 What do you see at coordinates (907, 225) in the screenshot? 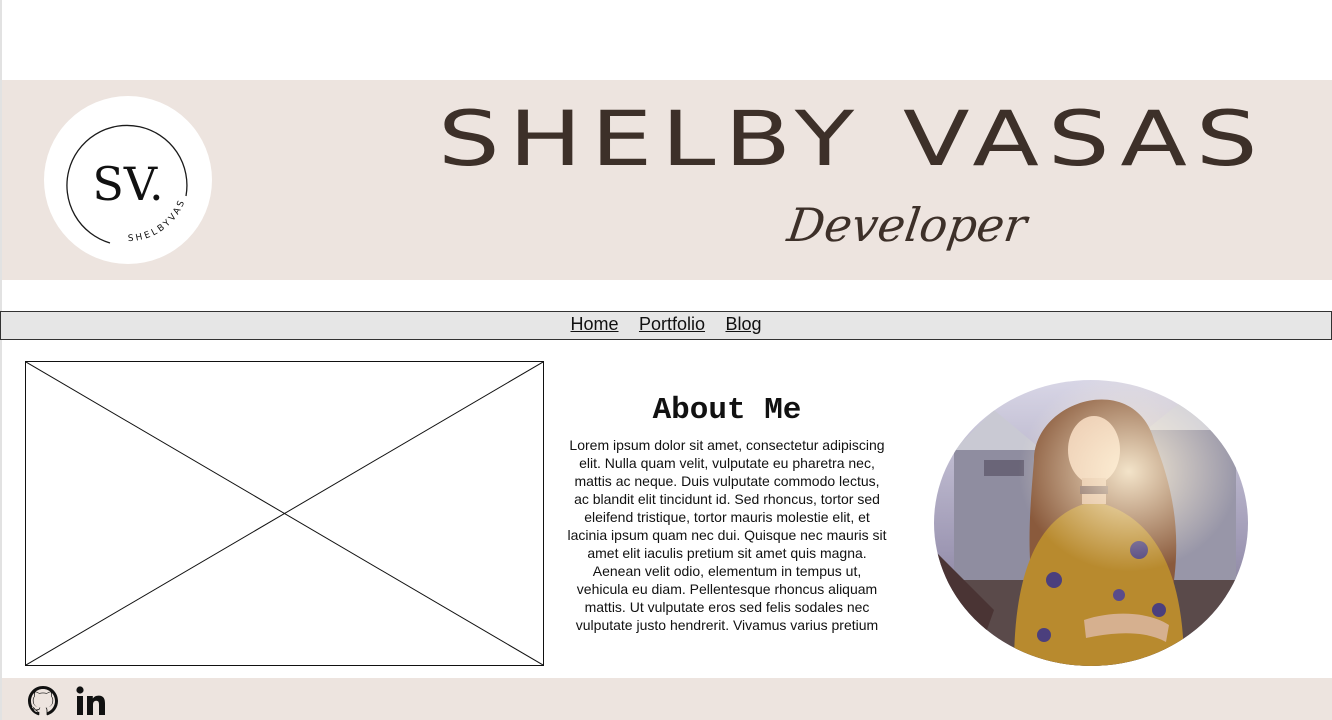
I see `site-subtitle: Developer` at bounding box center [907, 225].